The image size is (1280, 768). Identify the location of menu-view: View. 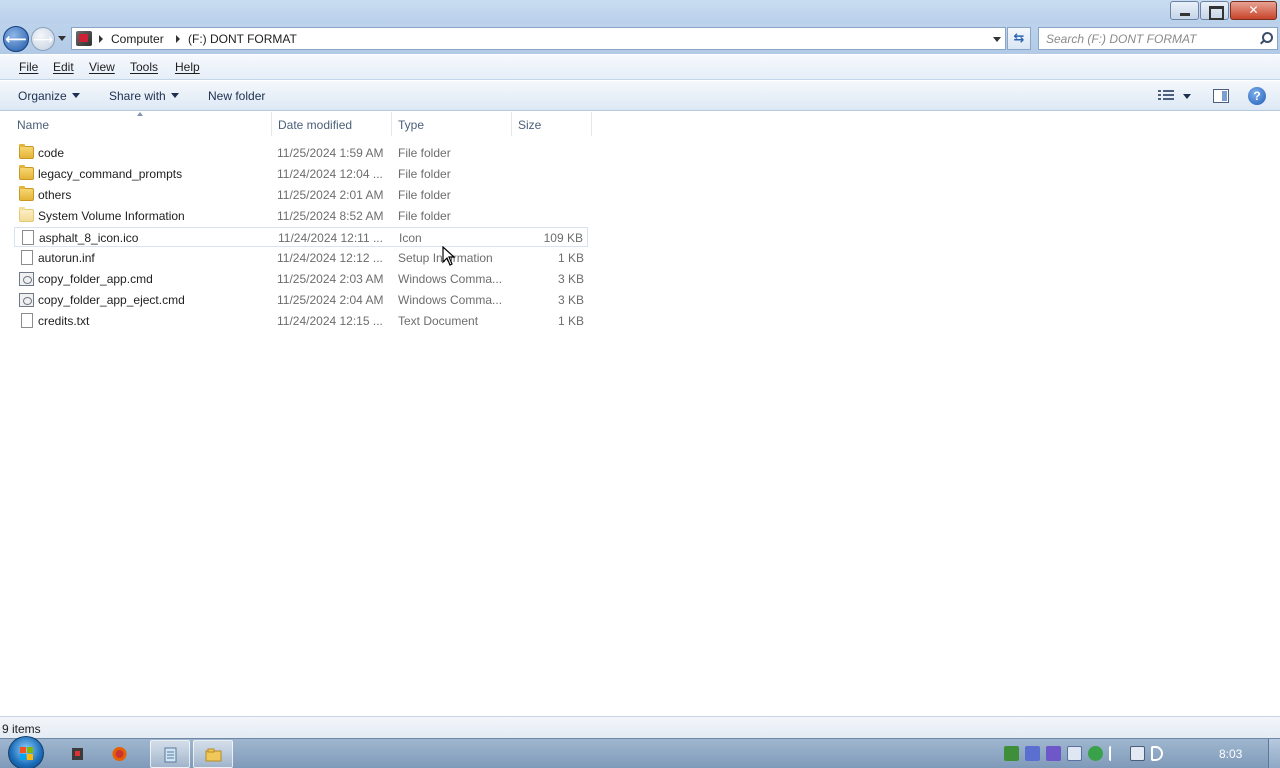
(102, 67).